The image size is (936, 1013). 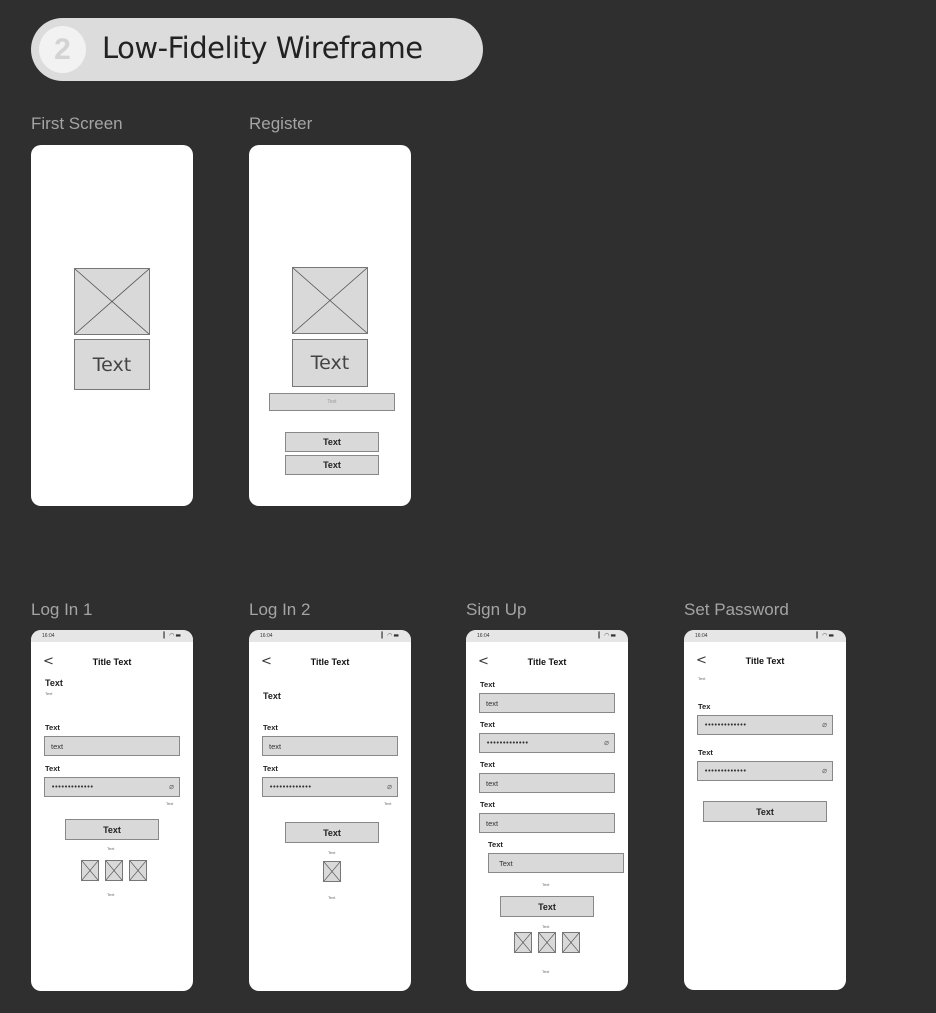 What do you see at coordinates (736, 609) in the screenshot?
I see `label-set-password: Set Password` at bounding box center [736, 609].